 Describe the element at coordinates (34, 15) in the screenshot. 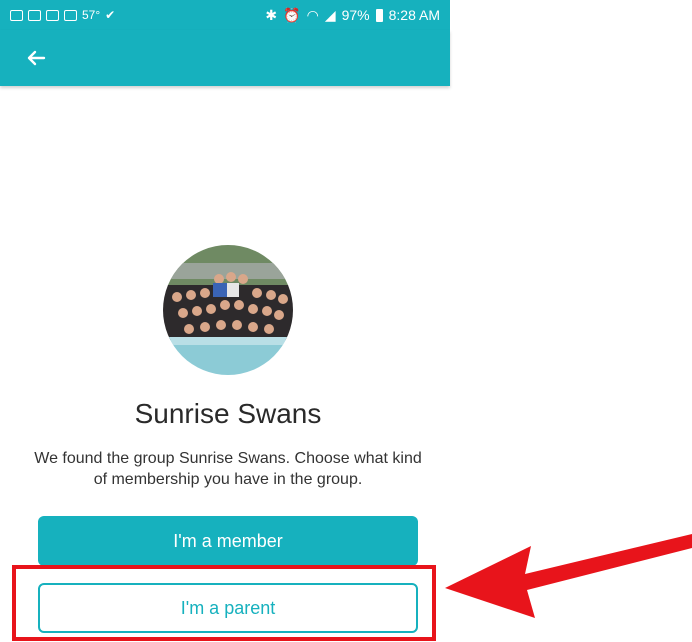

I see `facebook-icon` at that location.